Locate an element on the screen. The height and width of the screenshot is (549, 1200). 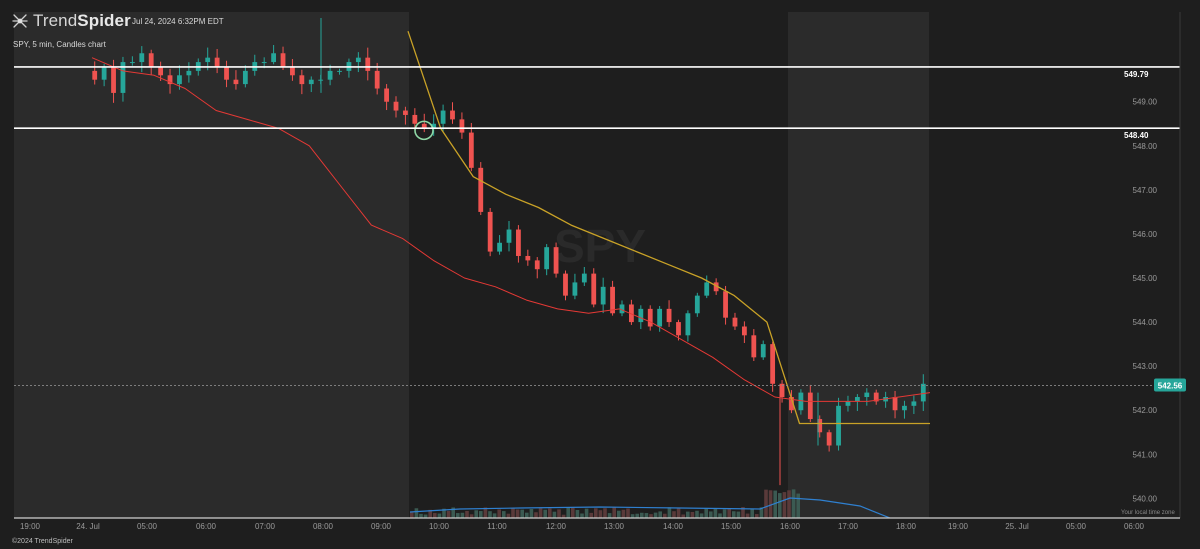
time-tick-label: 12:00 is located at coordinates (556, 526).